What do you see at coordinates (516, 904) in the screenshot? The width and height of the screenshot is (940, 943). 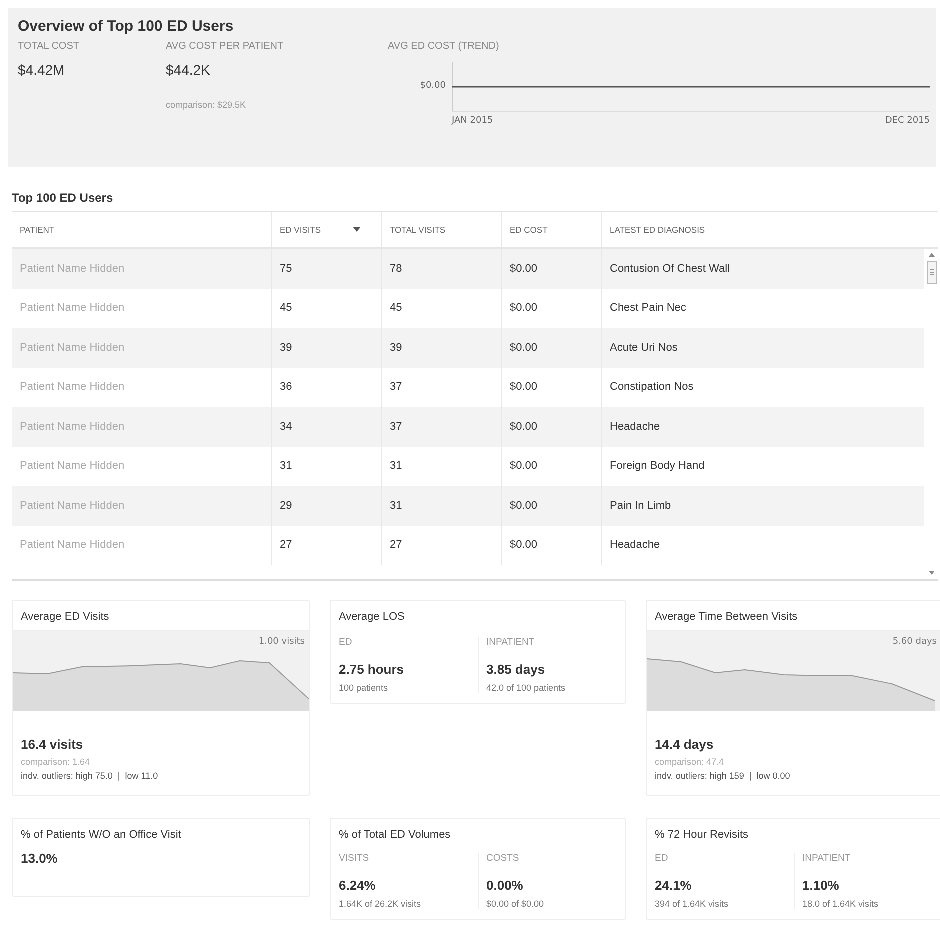 I see `stat-detail: $0.00 of $0.00` at bounding box center [516, 904].